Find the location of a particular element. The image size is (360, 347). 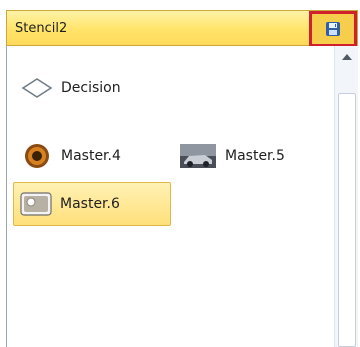

stencil-item-master-6: Master.6 is located at coordinates (92, 204).